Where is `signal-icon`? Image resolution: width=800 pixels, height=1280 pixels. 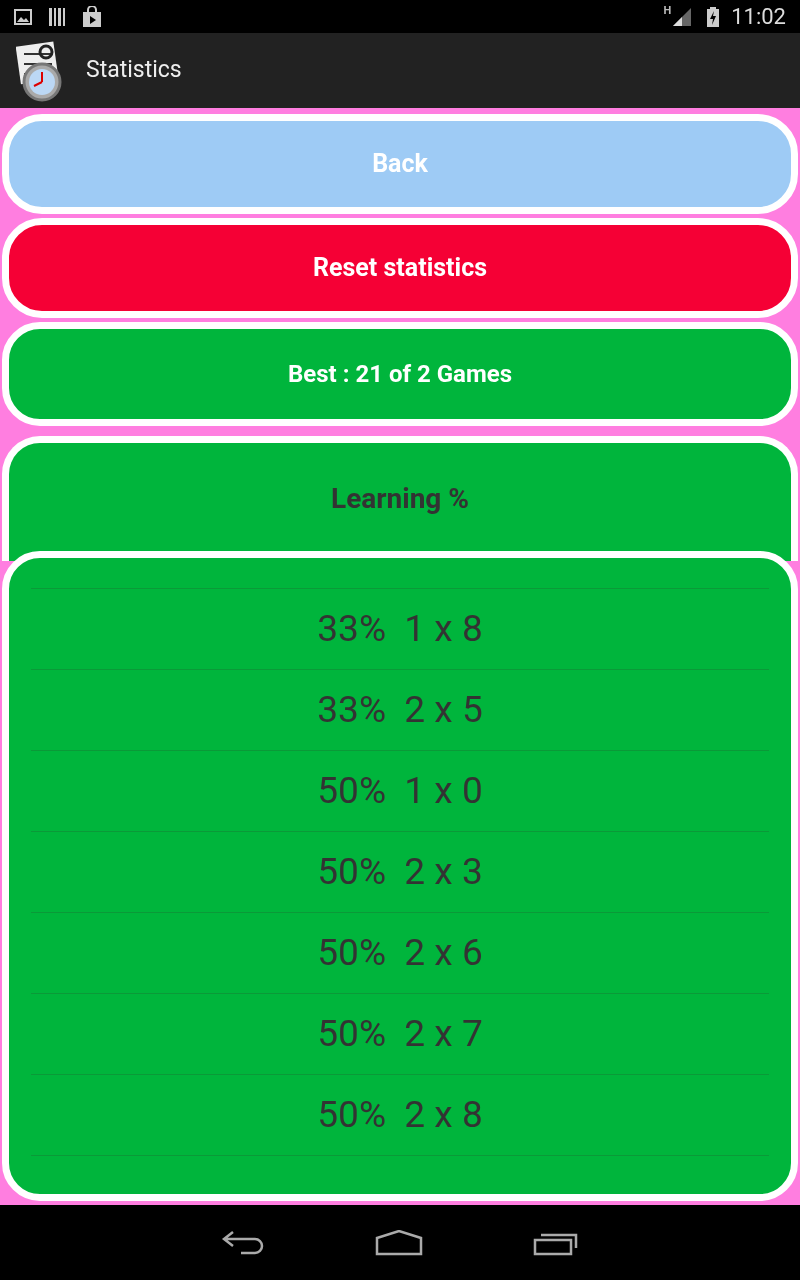 signal-icon is located at coordinates (682, 16).